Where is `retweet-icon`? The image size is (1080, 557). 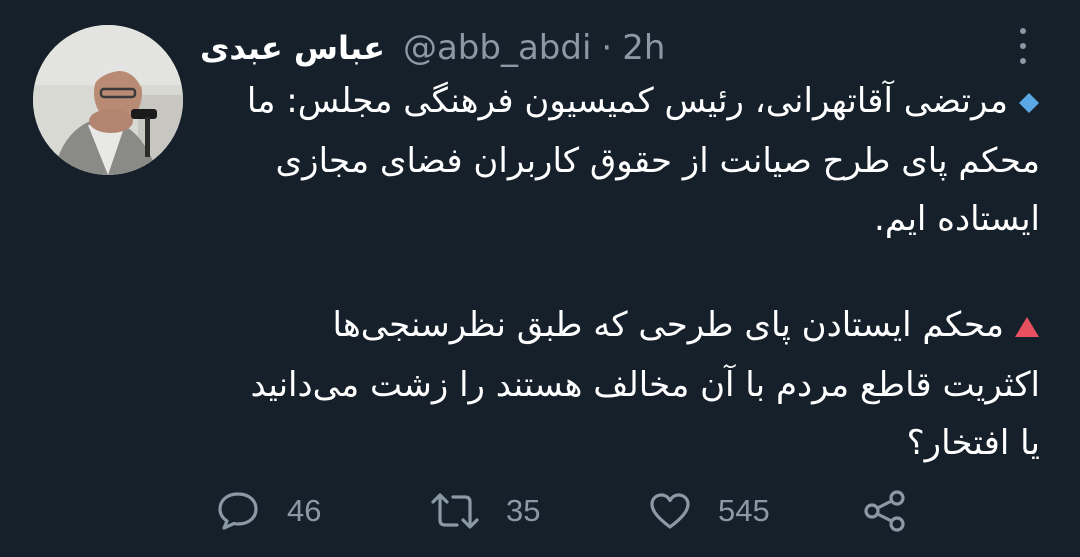 retweet-icon is located at coordinates (455, 511).